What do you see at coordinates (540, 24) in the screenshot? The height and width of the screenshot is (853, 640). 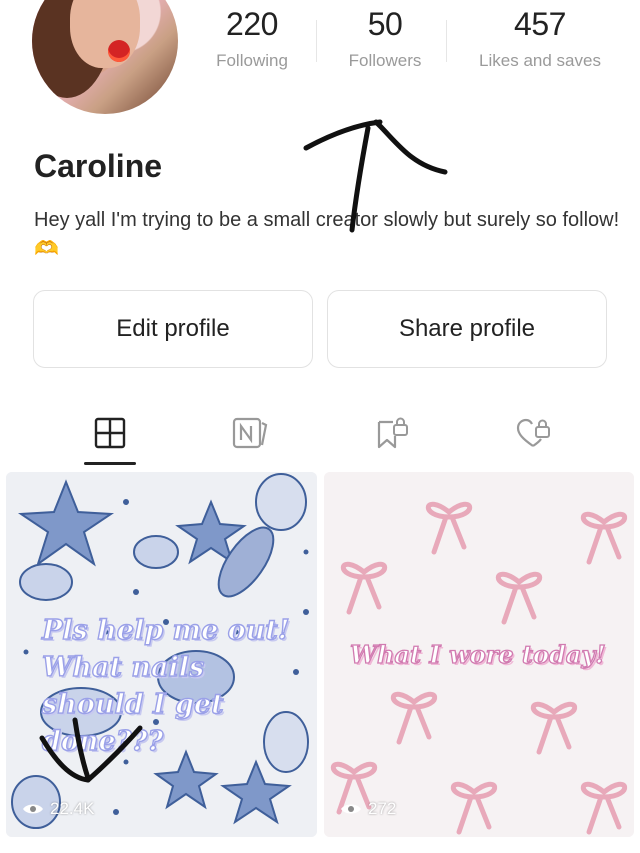 I see `stat-likes-value: 457` at bounding box center [540, 24].